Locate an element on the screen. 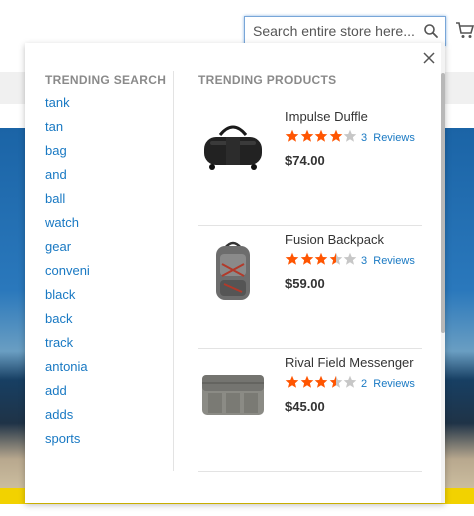  product-price: $74.00 is located at coordinates (305, 160).